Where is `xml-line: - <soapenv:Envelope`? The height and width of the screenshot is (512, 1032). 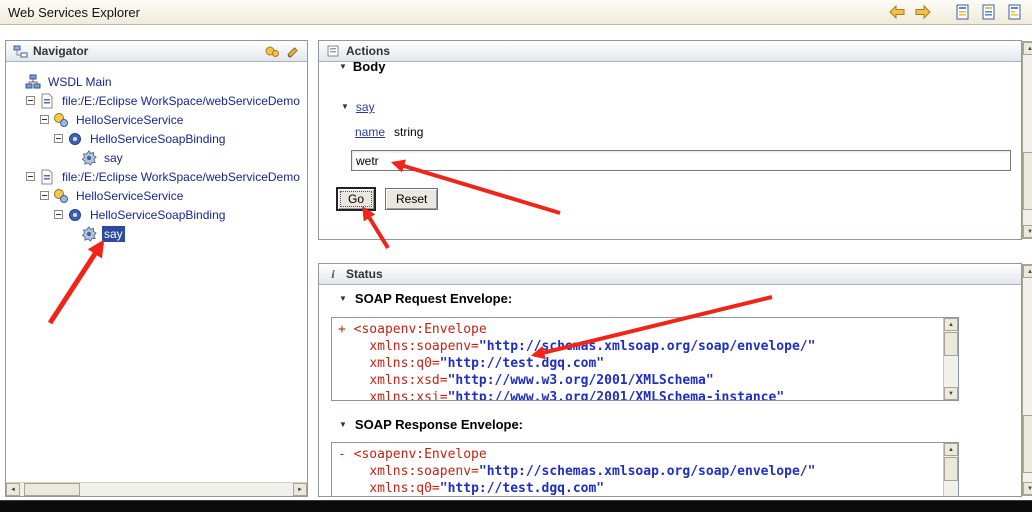 xml-line: - <soapenv:Envelope is located at coordinates (412, 454).